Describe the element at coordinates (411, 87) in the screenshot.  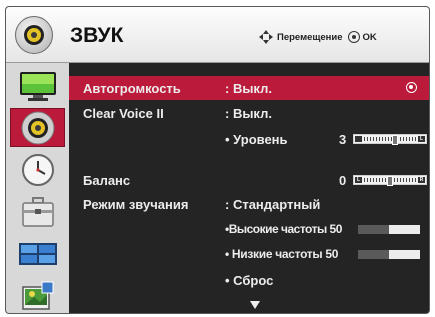
I see `selected-indicator-icon` at that location.